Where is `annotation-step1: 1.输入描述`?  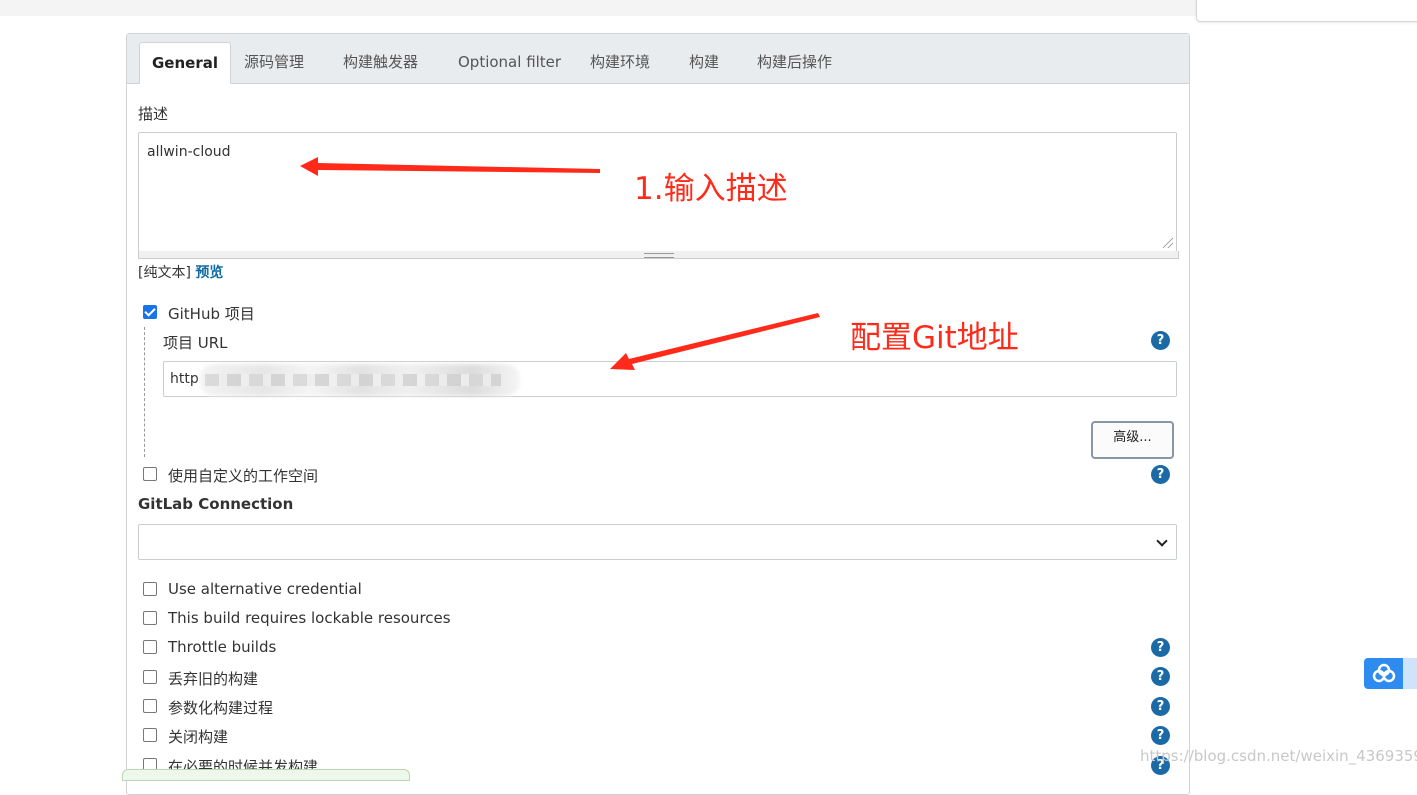
annotation-step1: 1.输入描述 is located at coordinates (711, 189).